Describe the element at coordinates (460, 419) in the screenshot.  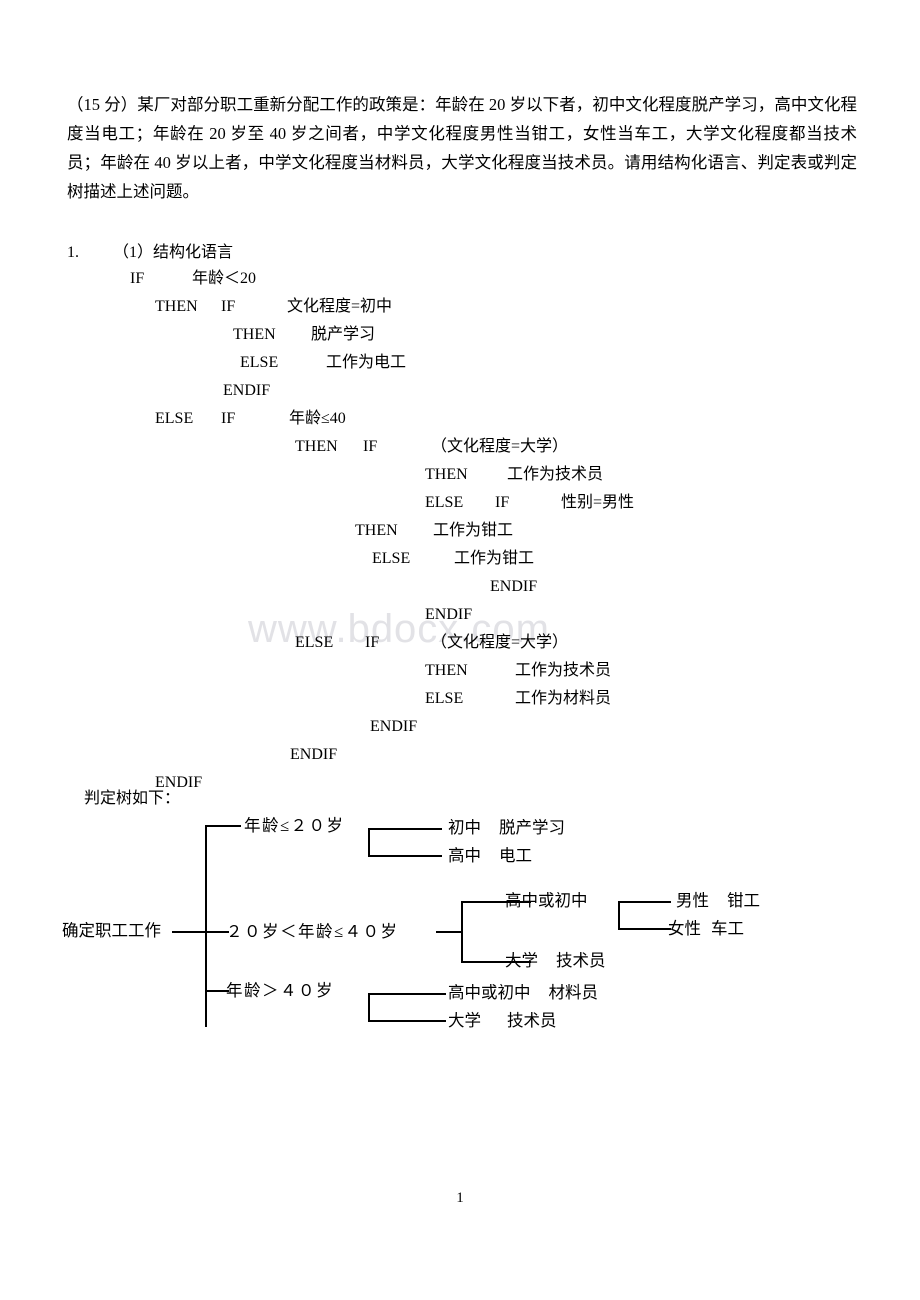
I see `code-line: ELSE IF 年龄≤40` at that location.